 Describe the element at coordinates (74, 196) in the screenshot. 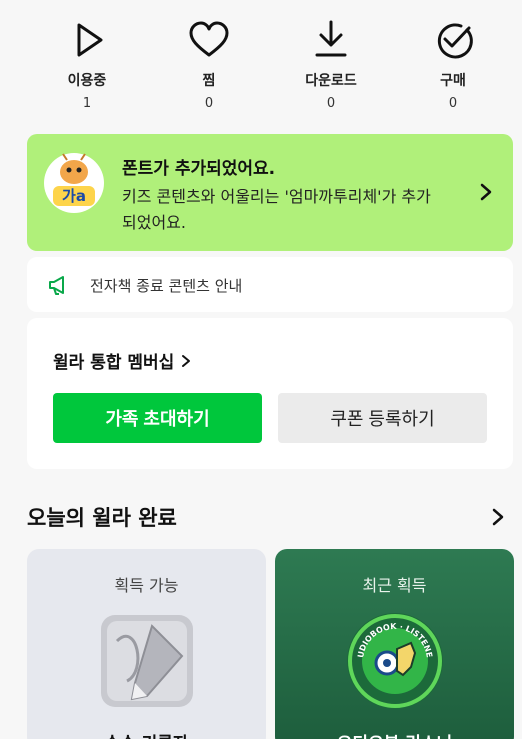

I see `mascot-text: 가a` at that location.